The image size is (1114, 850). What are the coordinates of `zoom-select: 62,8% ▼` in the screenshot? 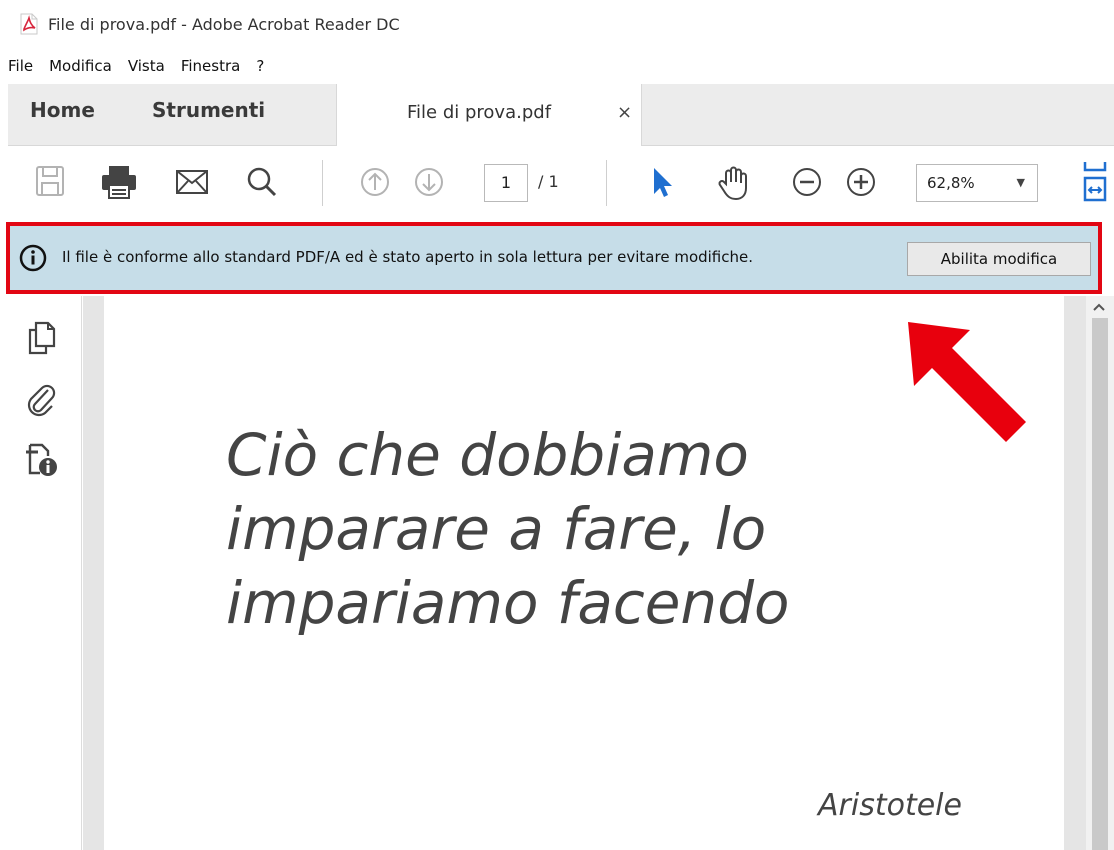 It's located at (977, 183).